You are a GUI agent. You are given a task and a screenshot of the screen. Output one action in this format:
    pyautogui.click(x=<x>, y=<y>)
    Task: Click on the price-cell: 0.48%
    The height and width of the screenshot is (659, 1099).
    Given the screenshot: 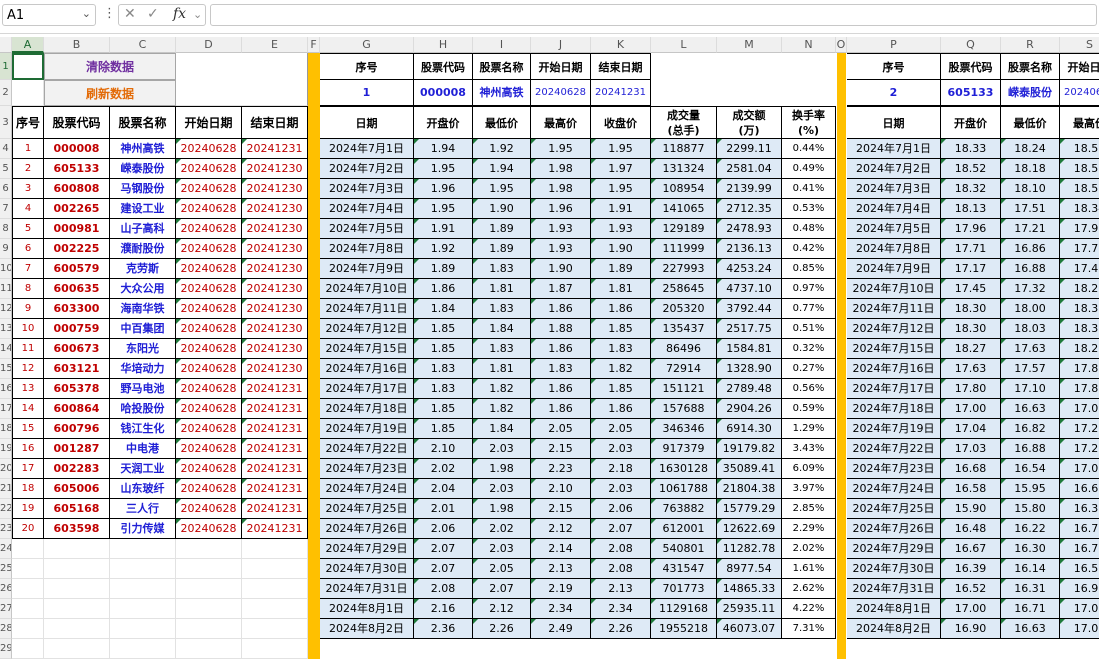 What is the action you would take?
    pyautogui.click(x=809, y=229)
    